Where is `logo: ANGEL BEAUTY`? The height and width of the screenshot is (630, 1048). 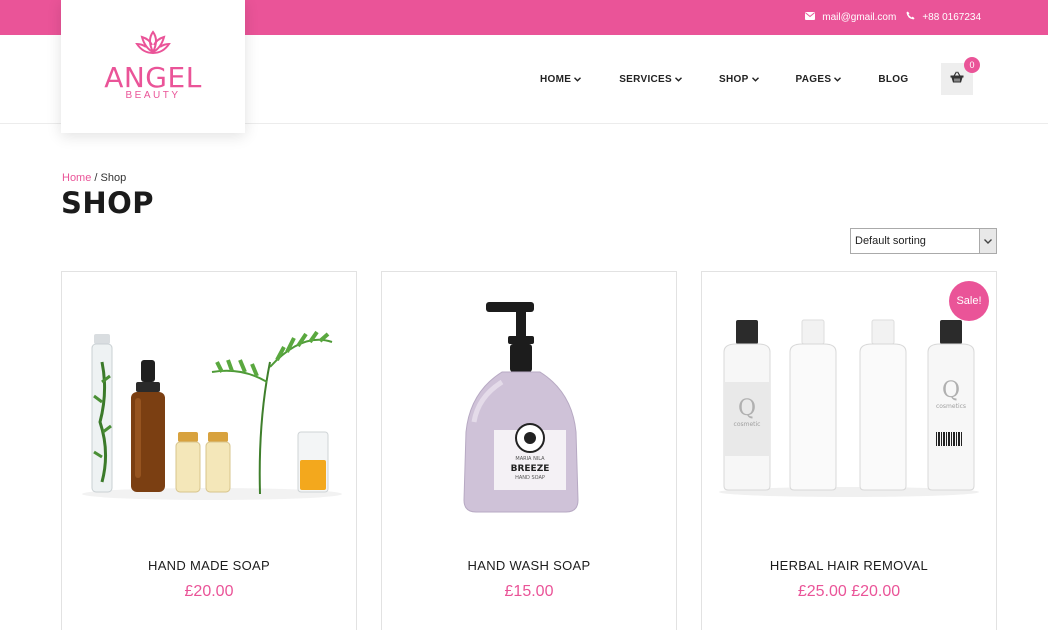 logo: ANGEL BEAUTY is located at coordinates (153, 66).